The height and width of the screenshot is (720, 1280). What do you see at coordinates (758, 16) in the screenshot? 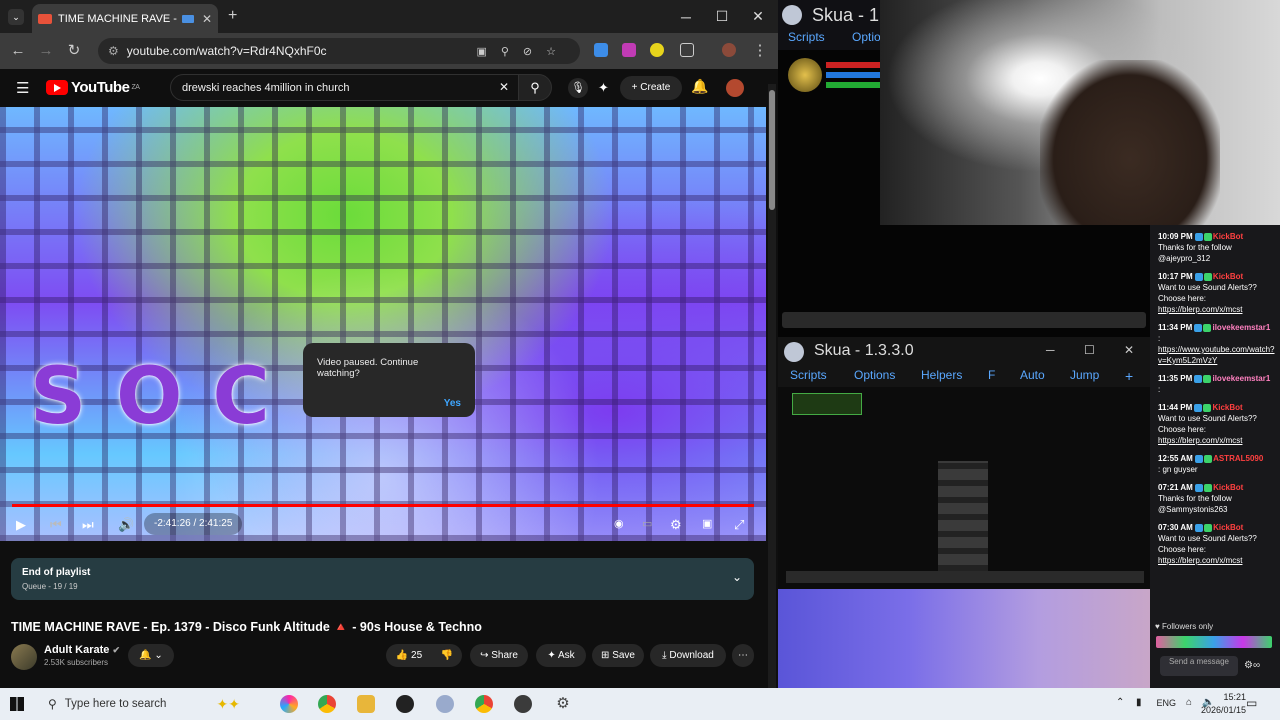
I see `close-window-button: ✕` at bounding box center [758, 16].